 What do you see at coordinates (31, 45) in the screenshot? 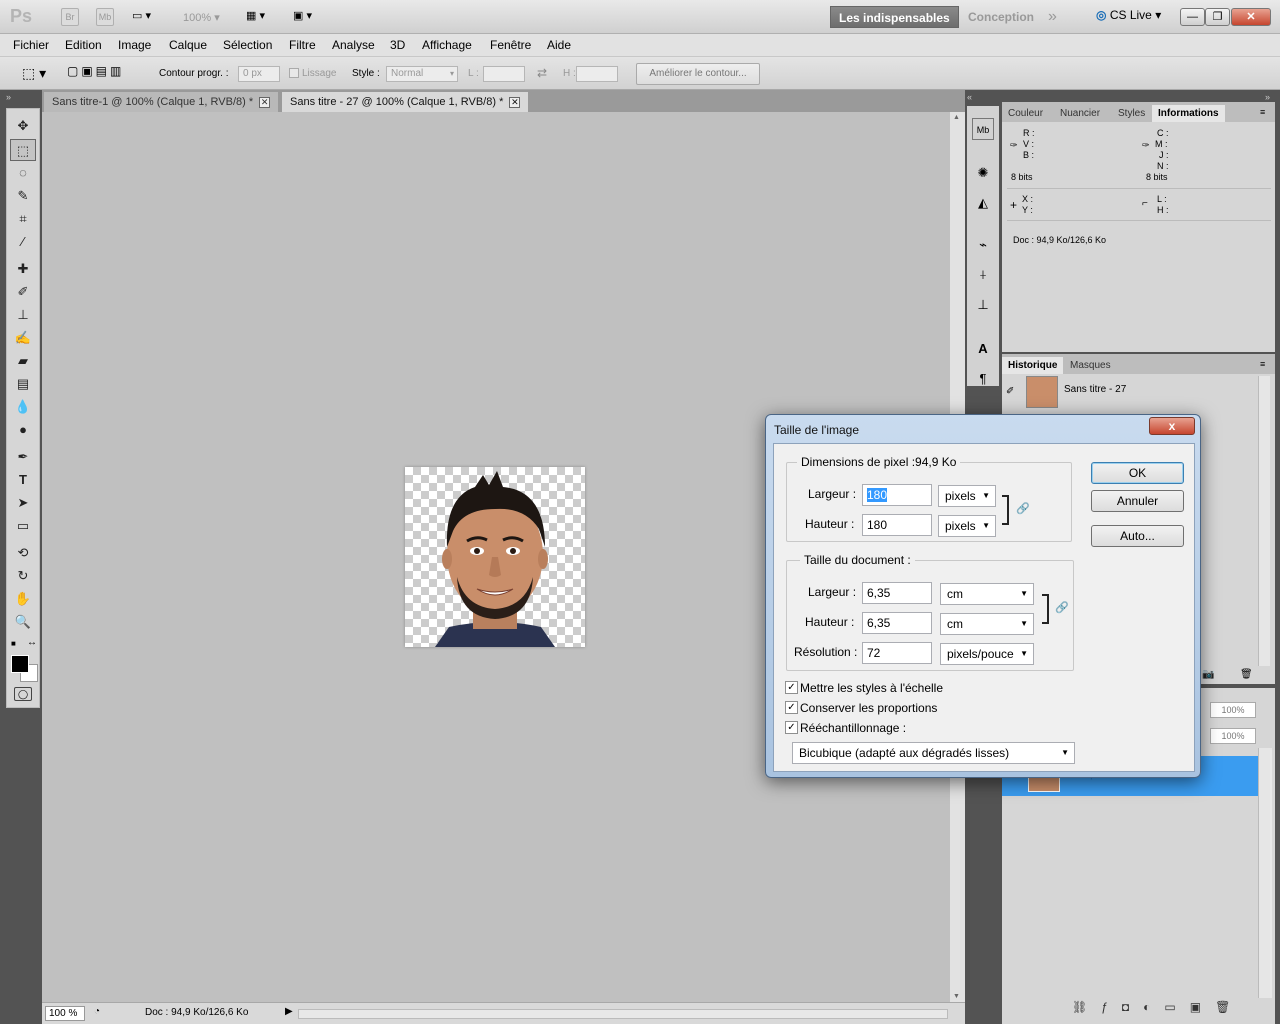
I see `menu-fichier: Fichier` at bounding box center [31, 45].